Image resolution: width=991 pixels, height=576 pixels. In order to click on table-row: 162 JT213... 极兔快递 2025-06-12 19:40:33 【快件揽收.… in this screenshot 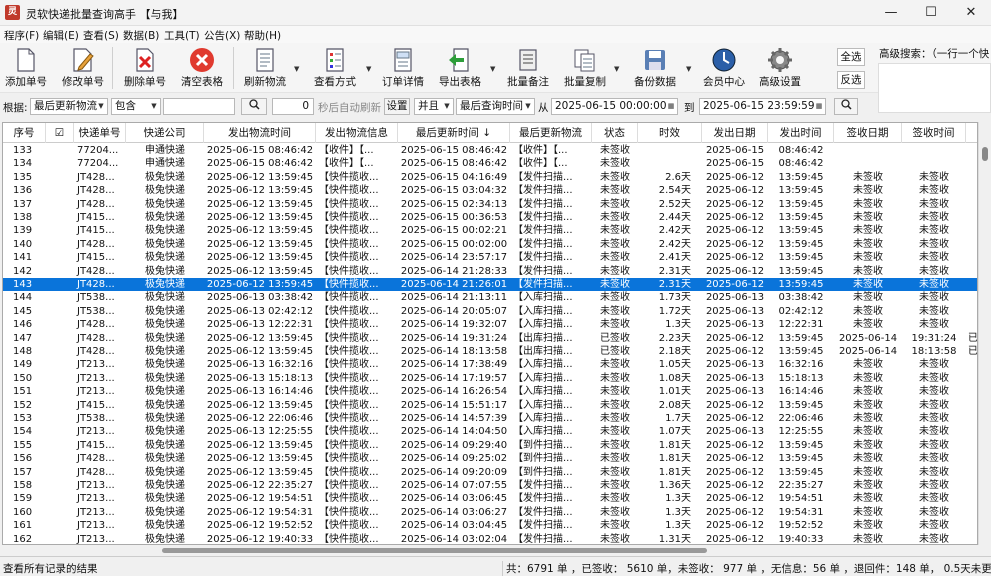, I will do `click(490, 539)`.